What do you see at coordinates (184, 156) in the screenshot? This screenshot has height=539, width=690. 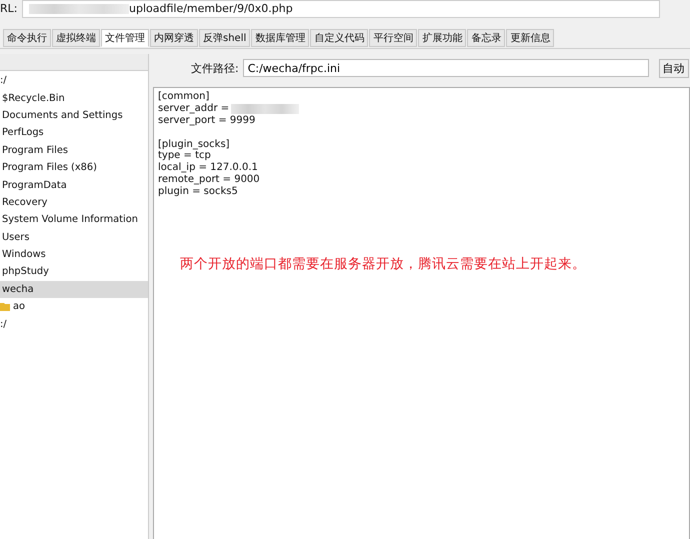 I see `code-line: type = tcp` at bounding box center [184, 156].